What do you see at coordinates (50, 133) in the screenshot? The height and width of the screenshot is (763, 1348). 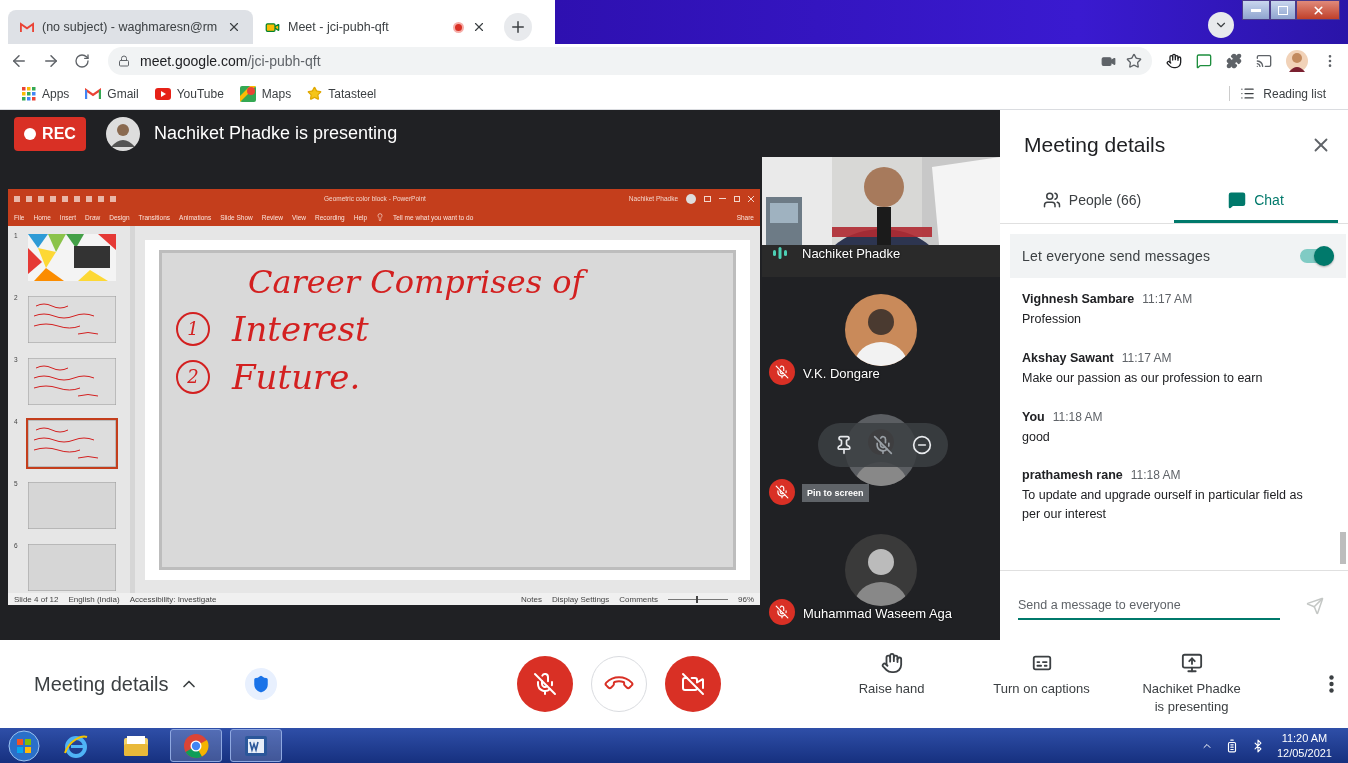 I see `recording-badge: REC` at bounding box center [50, 133].